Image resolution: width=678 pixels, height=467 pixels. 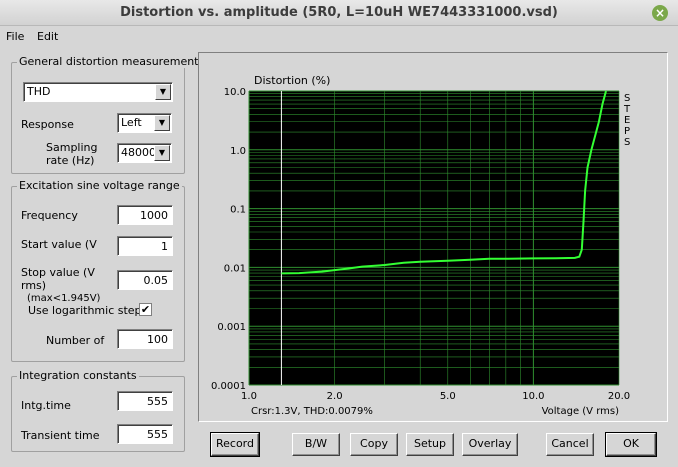 I want to click on y-tick-label: 0.01, so click(x=235, y=268).